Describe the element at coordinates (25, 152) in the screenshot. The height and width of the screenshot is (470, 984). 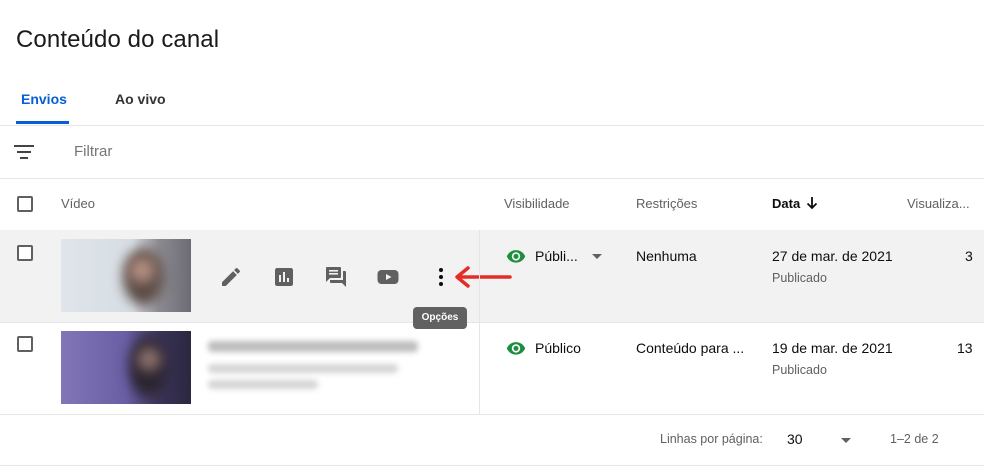
I see `filter-icon` at that location.